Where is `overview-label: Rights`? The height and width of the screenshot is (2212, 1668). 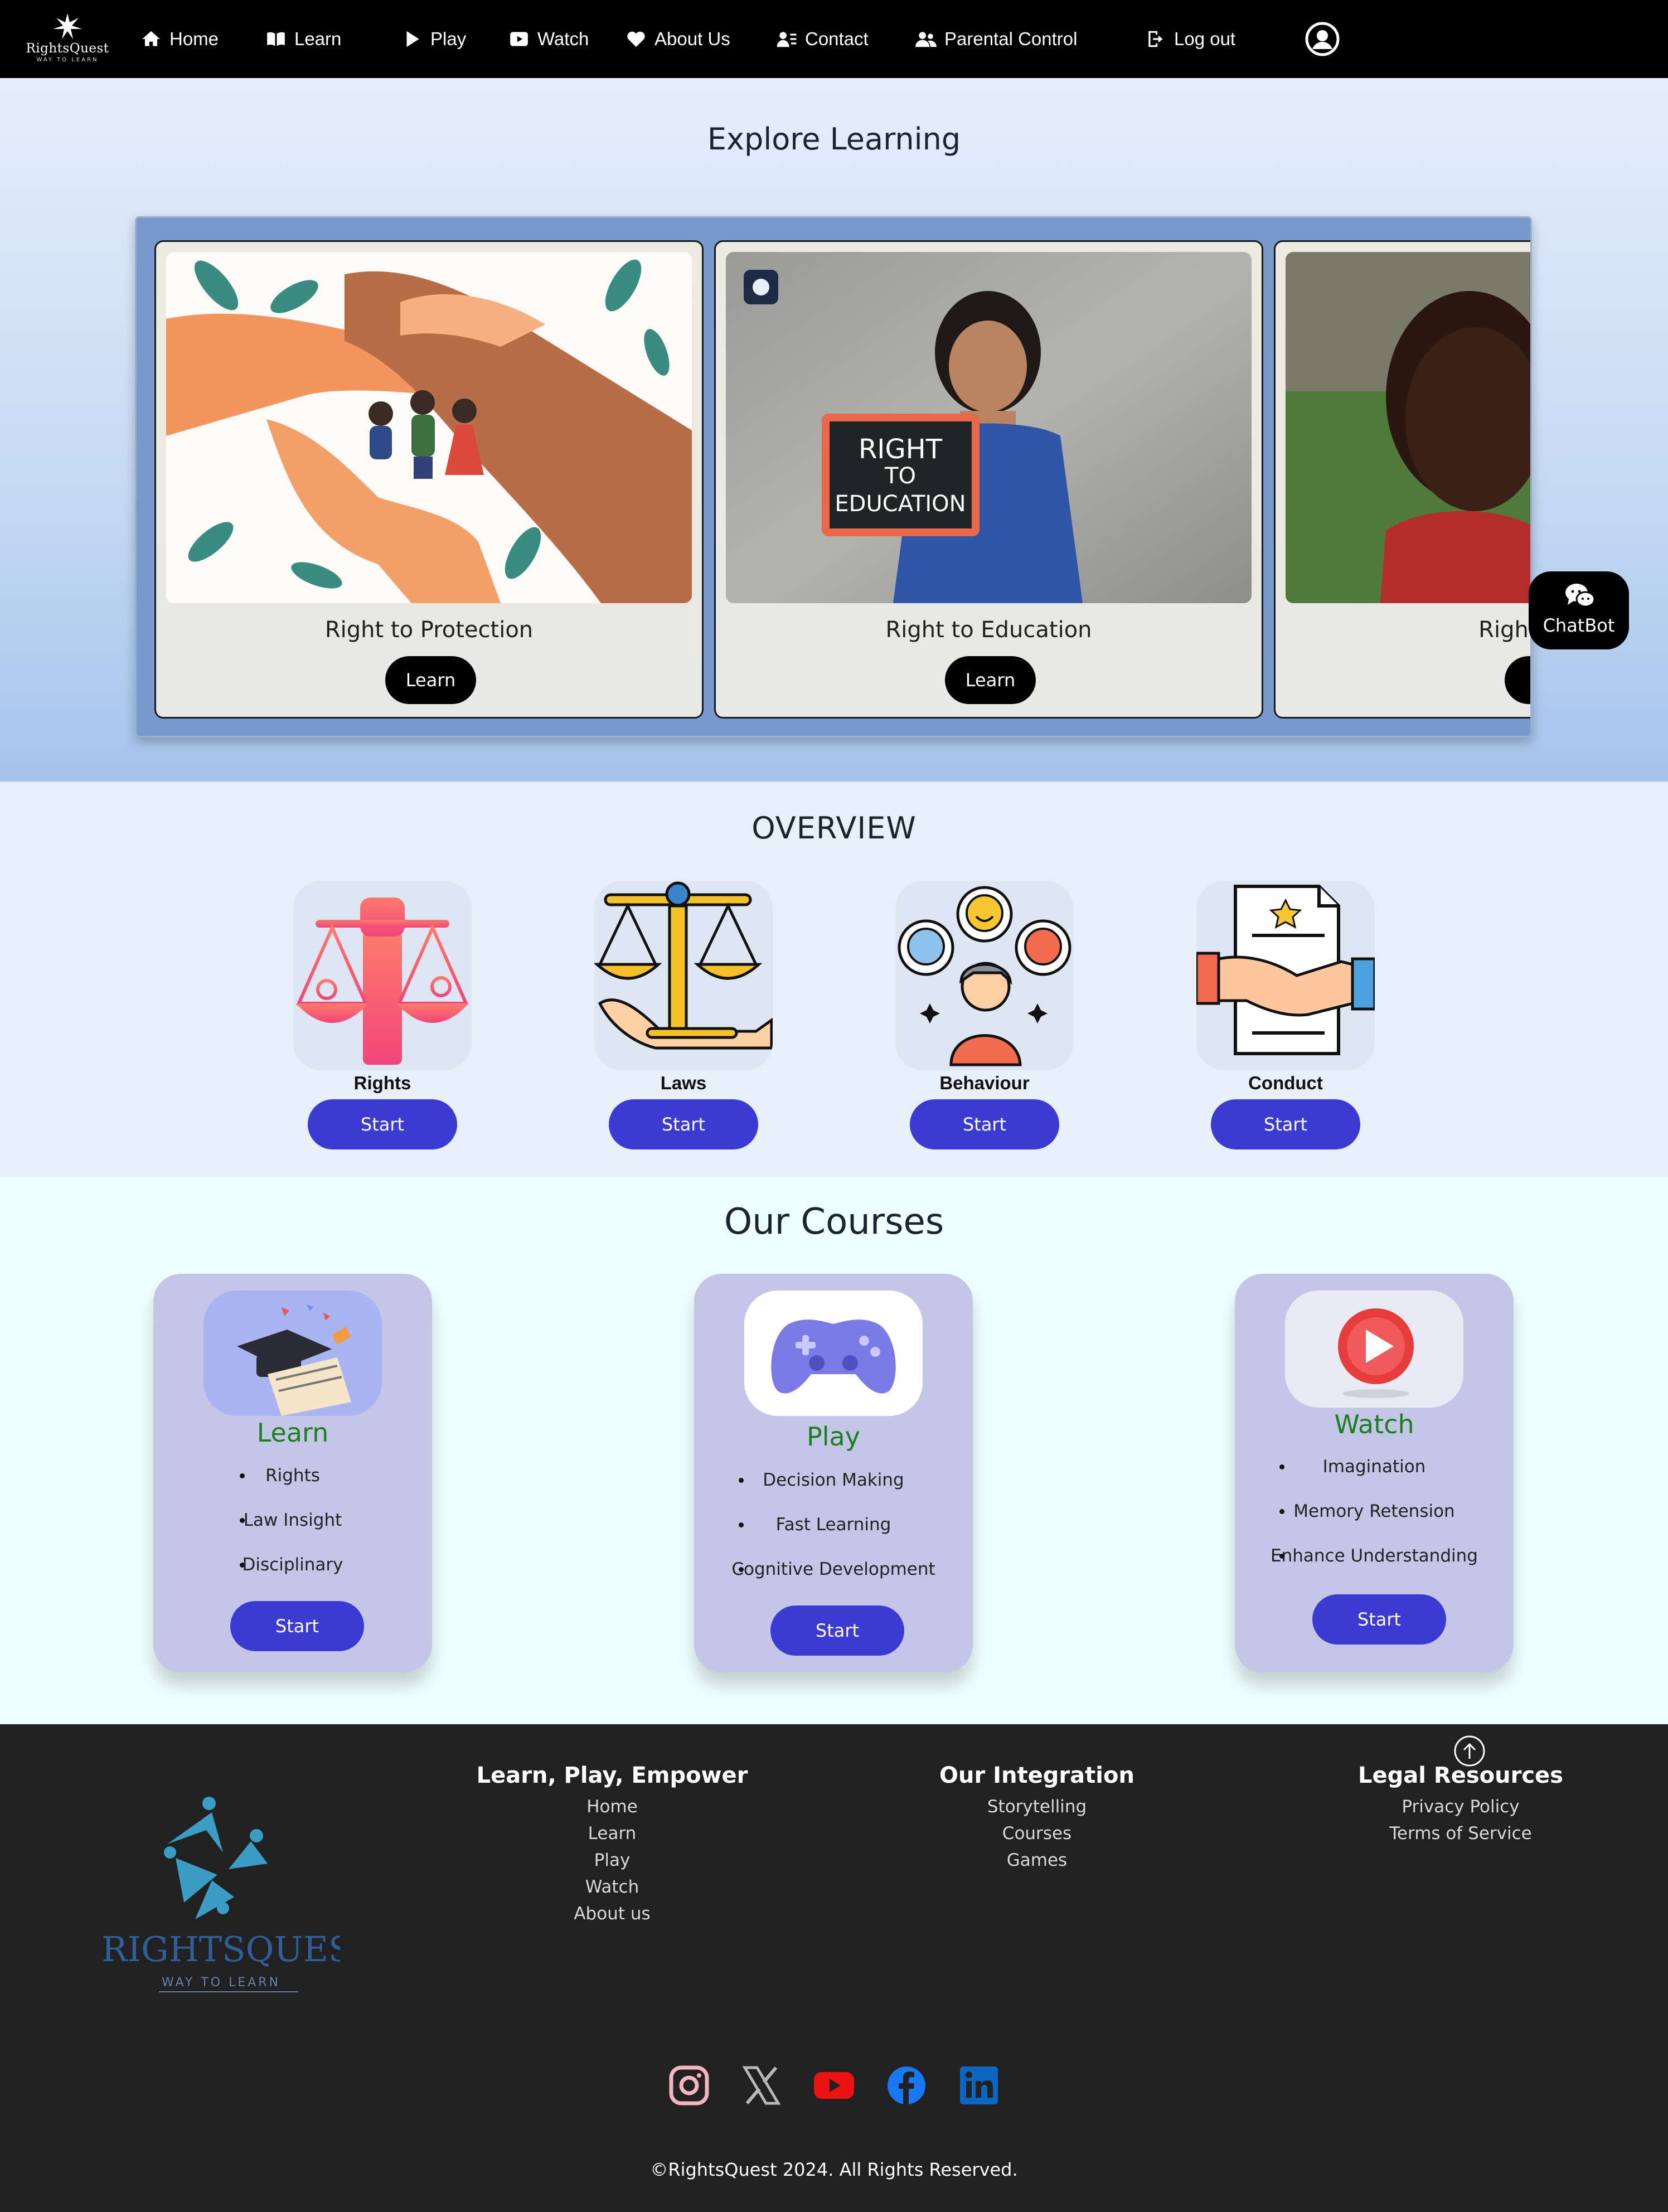
overview-label: Rights is located at coordinates (382, 1083).